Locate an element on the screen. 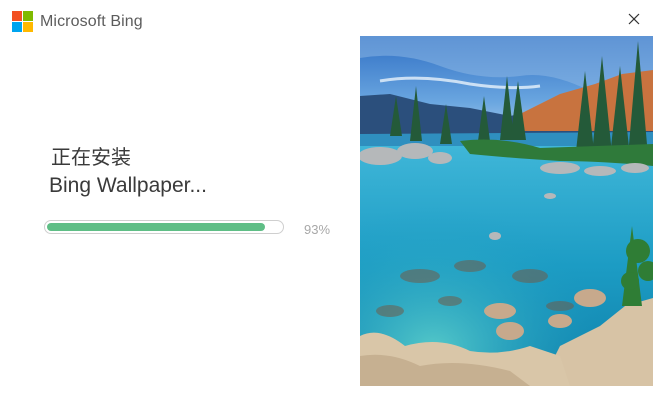 This screenshot has width=653, height=417. close-icon is located at coordinates (634, 19).